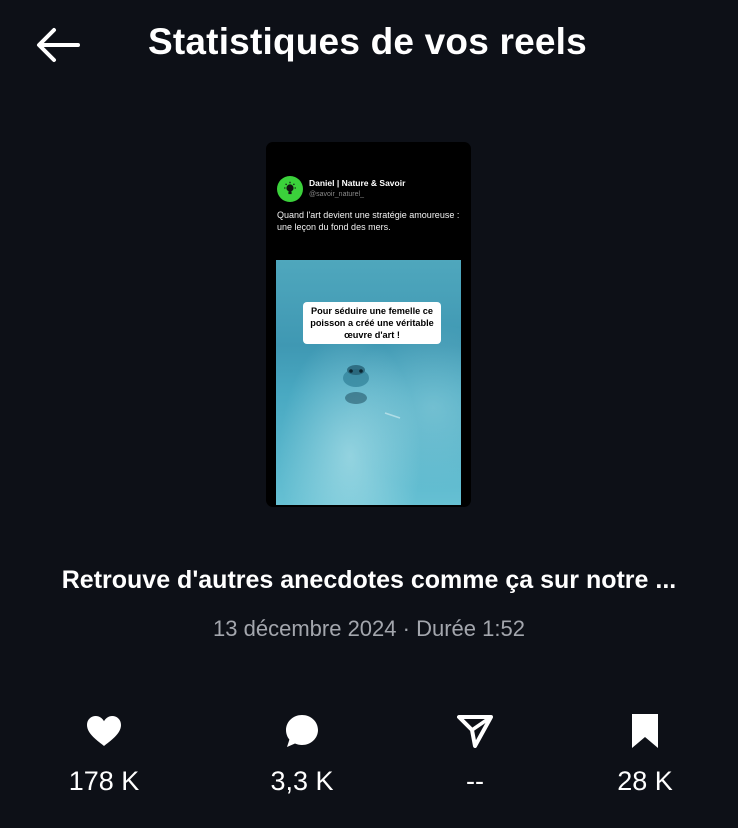 This screenshot has width=738, height=828. Describe the element at coordinates (302, 731) in the screenshot. I see `comment-icon` at that location.